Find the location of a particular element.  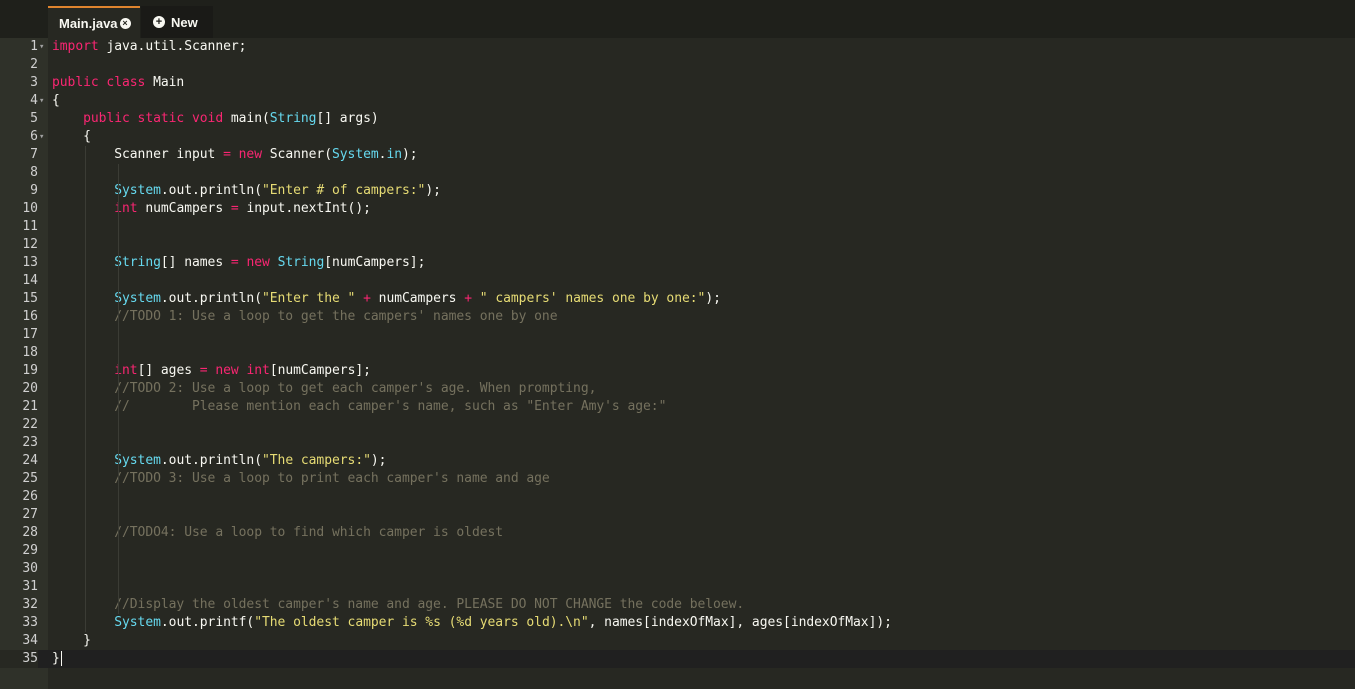

code-line: 24 System.out.println("The campers:"); is located at coordinates (677, 461).